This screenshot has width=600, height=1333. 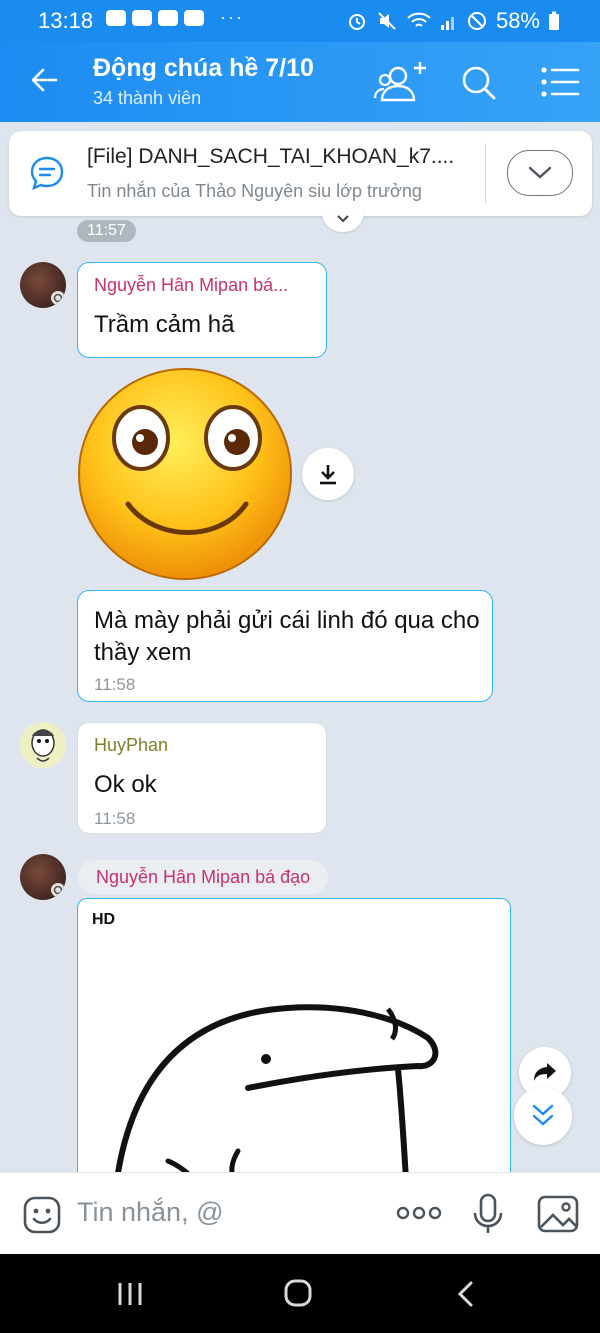 I want to click on image-icon, so click(x=558, y=1214).